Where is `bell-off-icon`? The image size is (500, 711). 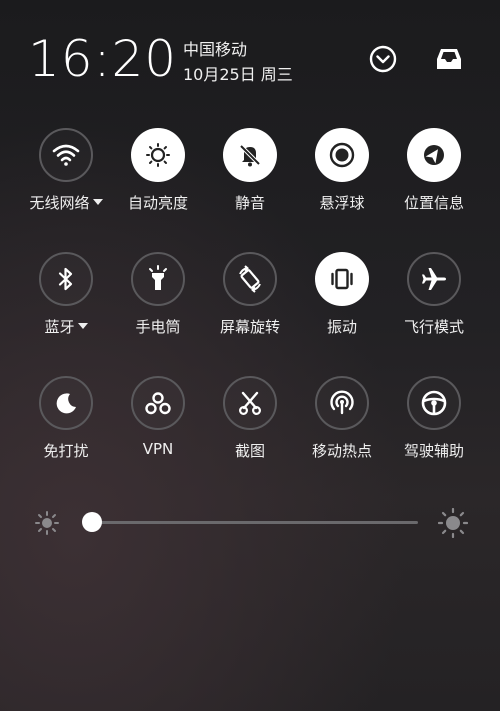
bell-off-icon is located at coordinates (250, 155).